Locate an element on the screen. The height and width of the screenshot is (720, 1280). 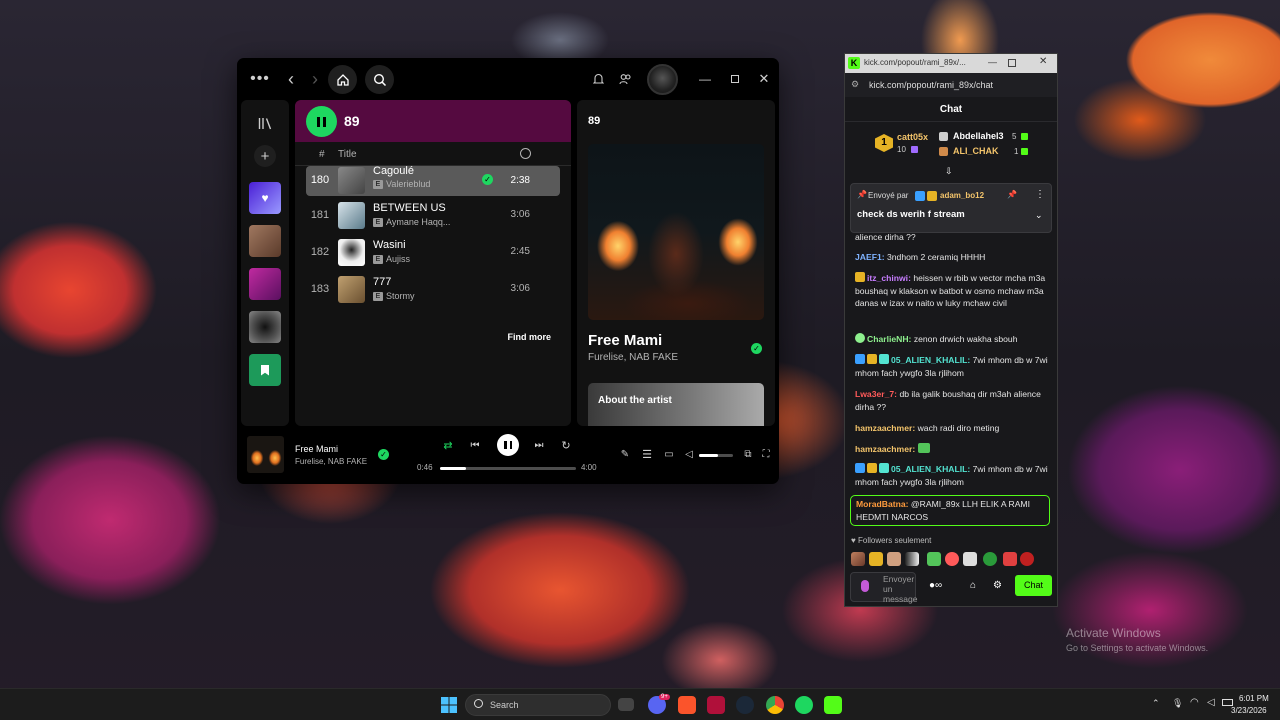
track-row: 182 Wasini E Aujiss 2:45 is located at coordinates (433, 252).